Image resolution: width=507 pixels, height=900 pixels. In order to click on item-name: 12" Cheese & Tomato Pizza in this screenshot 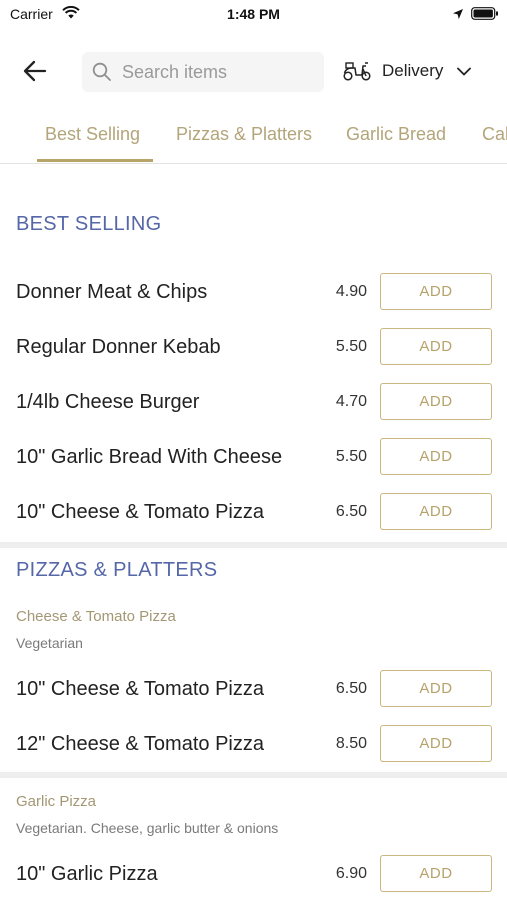, I will do `click(140, 744)`.